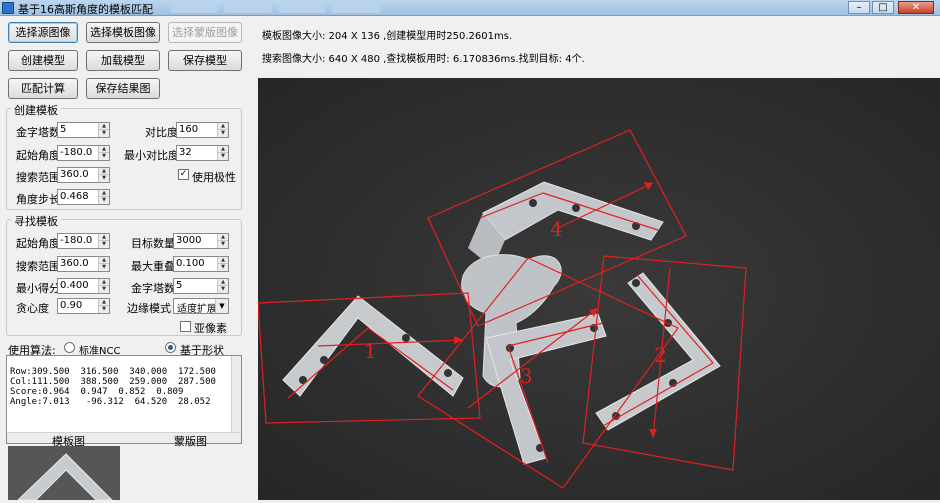  What do you see at coordinates (201, 286) in the screenshot?
I see `find-pyramid-spinner: 5 ▲ ▼` at bounding box center [201, 286].